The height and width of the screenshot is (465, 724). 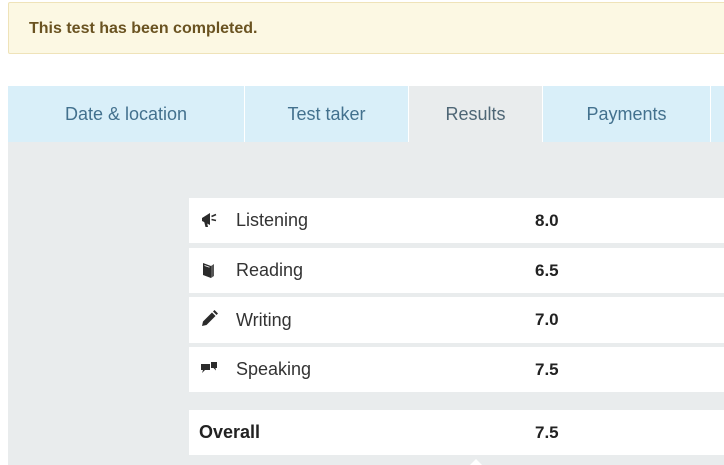 I want to click on book-icon, so click(x=209, y=270).